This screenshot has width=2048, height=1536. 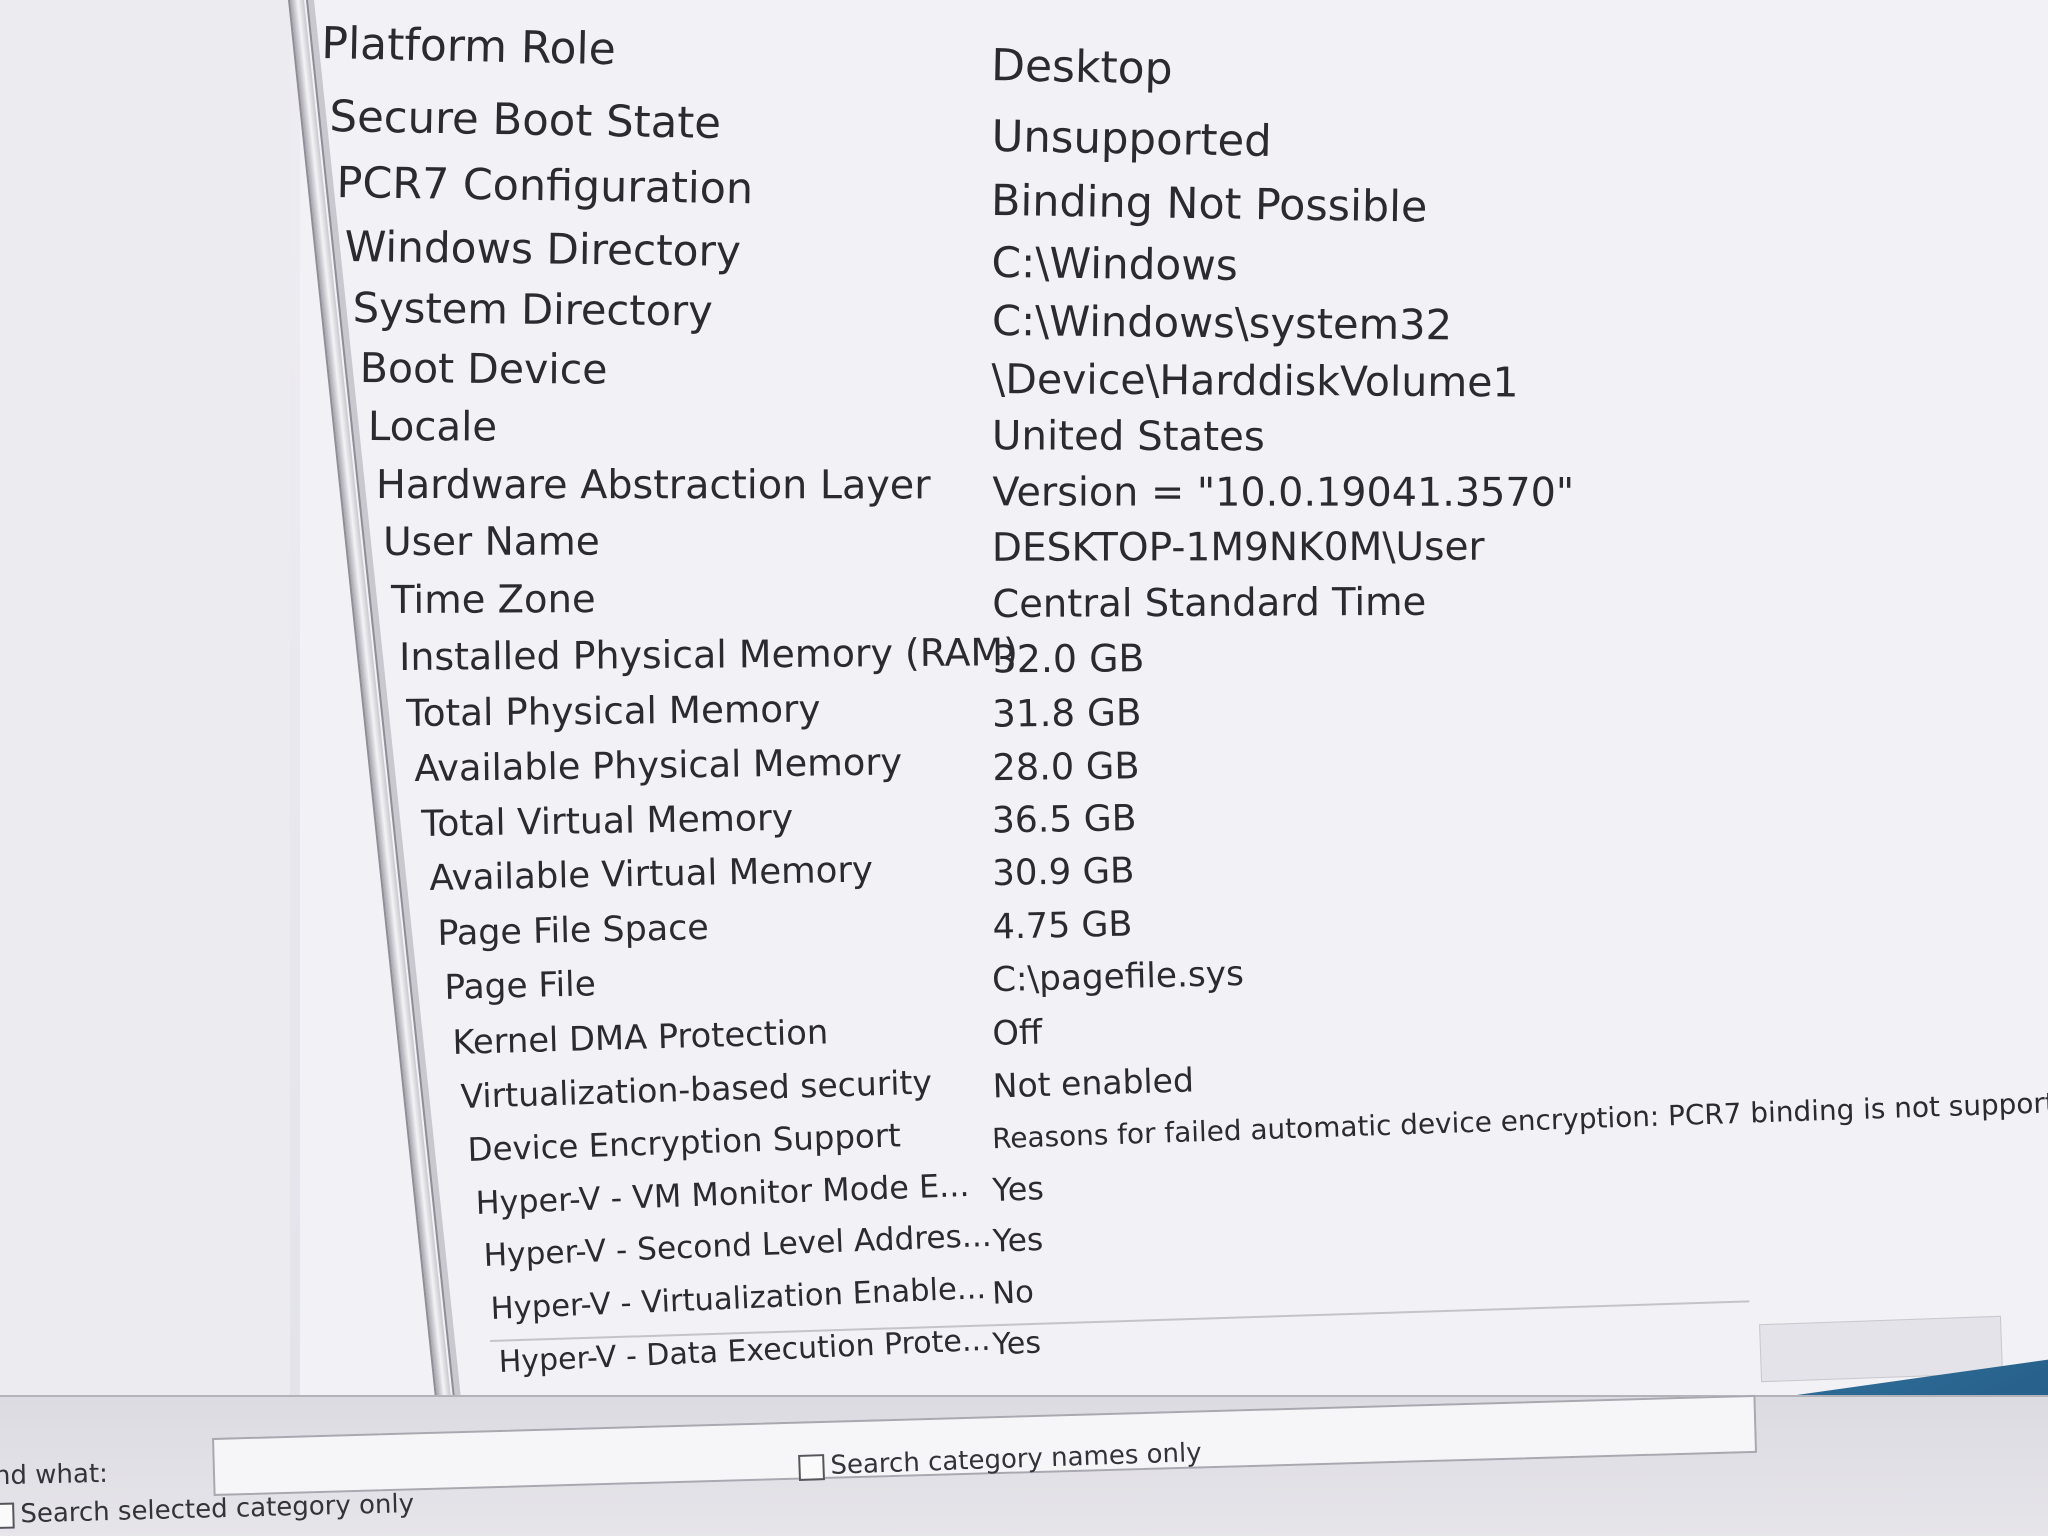 What do you see at coordinates (543, 248) in the screenshot?
I see `row-item-name: Windows Directory` at bounding box center [543, 248].